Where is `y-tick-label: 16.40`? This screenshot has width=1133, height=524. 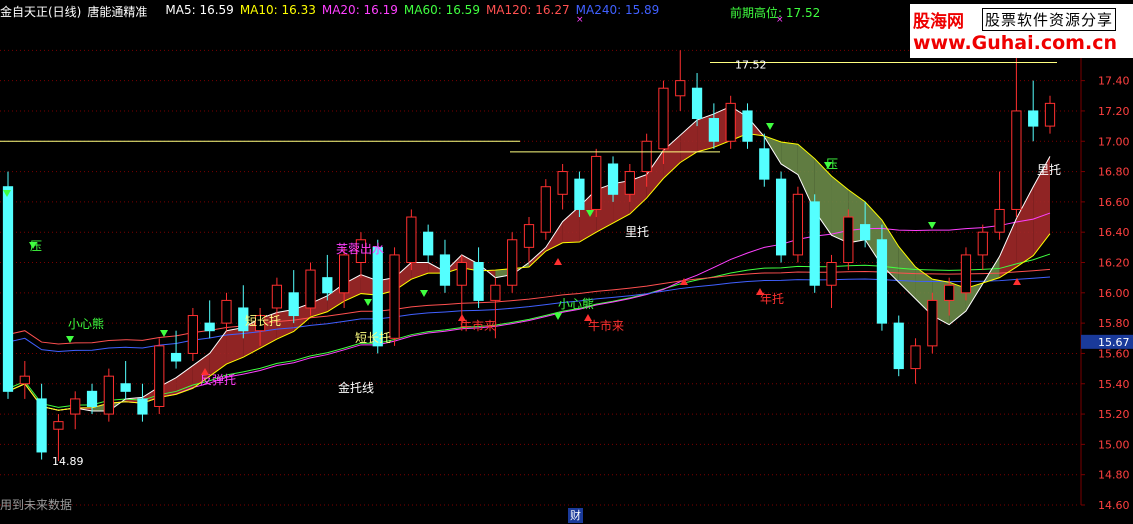 y-tick-label: 16.40 is located at coordinates (1114, 232).